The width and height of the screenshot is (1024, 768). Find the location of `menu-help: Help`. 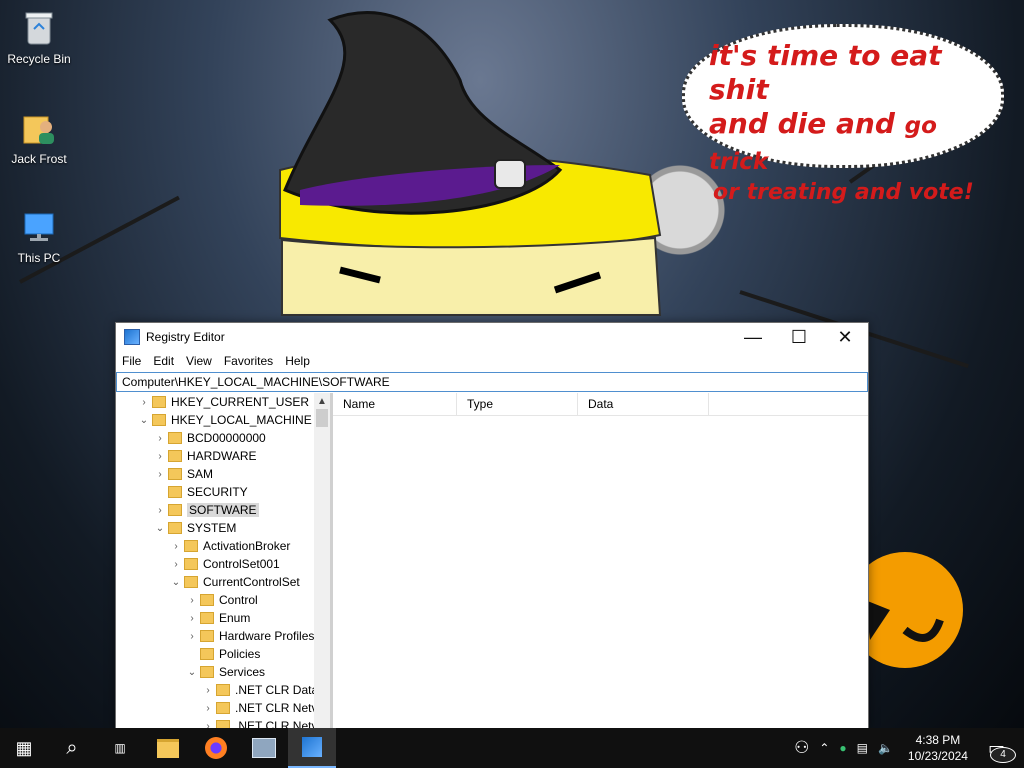

menu-help: Help is located at coordinates (297, 361).